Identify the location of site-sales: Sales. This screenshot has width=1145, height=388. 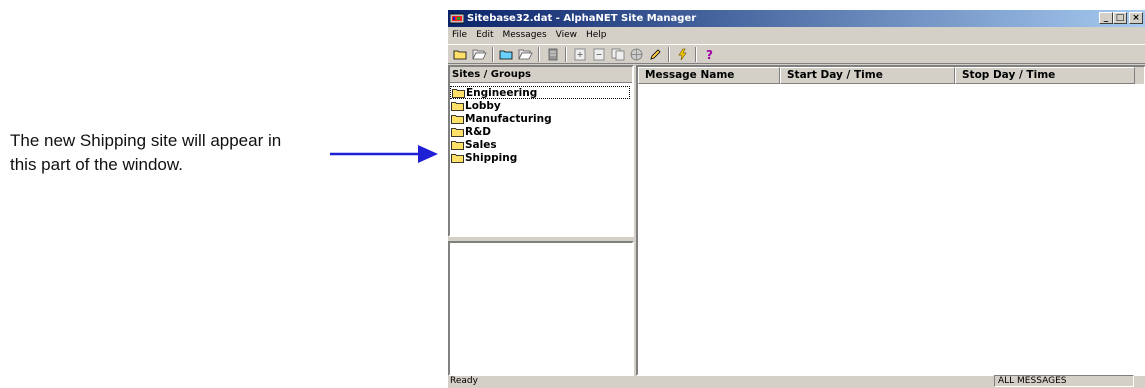
(541, 144).